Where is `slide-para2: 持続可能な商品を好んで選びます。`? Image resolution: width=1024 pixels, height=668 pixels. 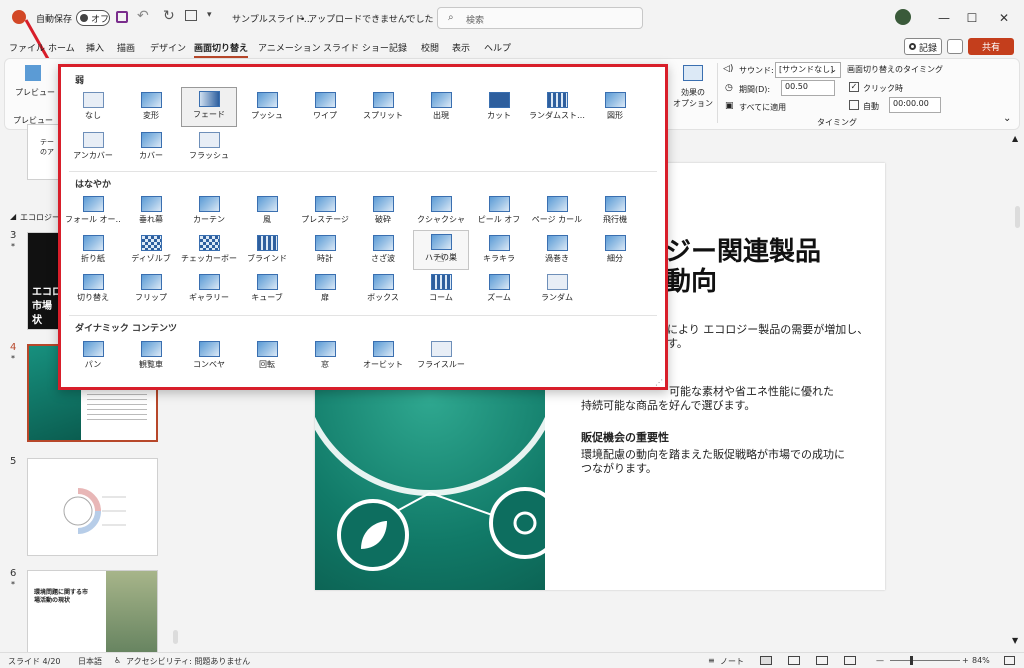
slide-para2: 持続可能な商品を好んで選びます。 is located at coordinates (668, 405).